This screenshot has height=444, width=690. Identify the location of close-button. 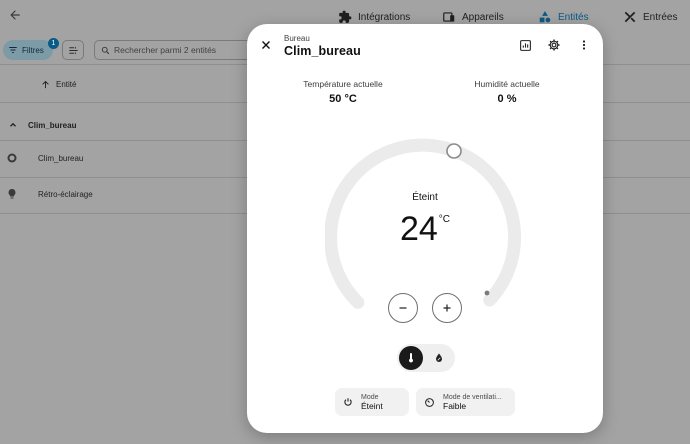
(266, 45).